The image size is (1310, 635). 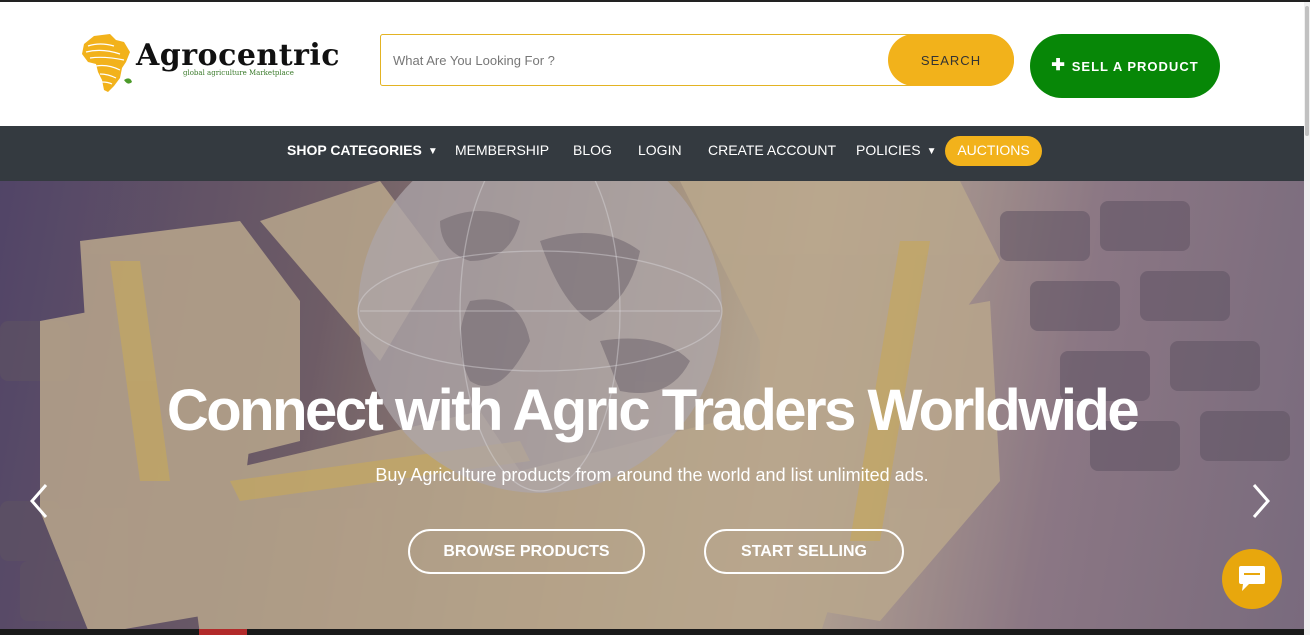 I want to click on sell-product-label: SELL A PRODUCT, so click(x=1135, y=66).